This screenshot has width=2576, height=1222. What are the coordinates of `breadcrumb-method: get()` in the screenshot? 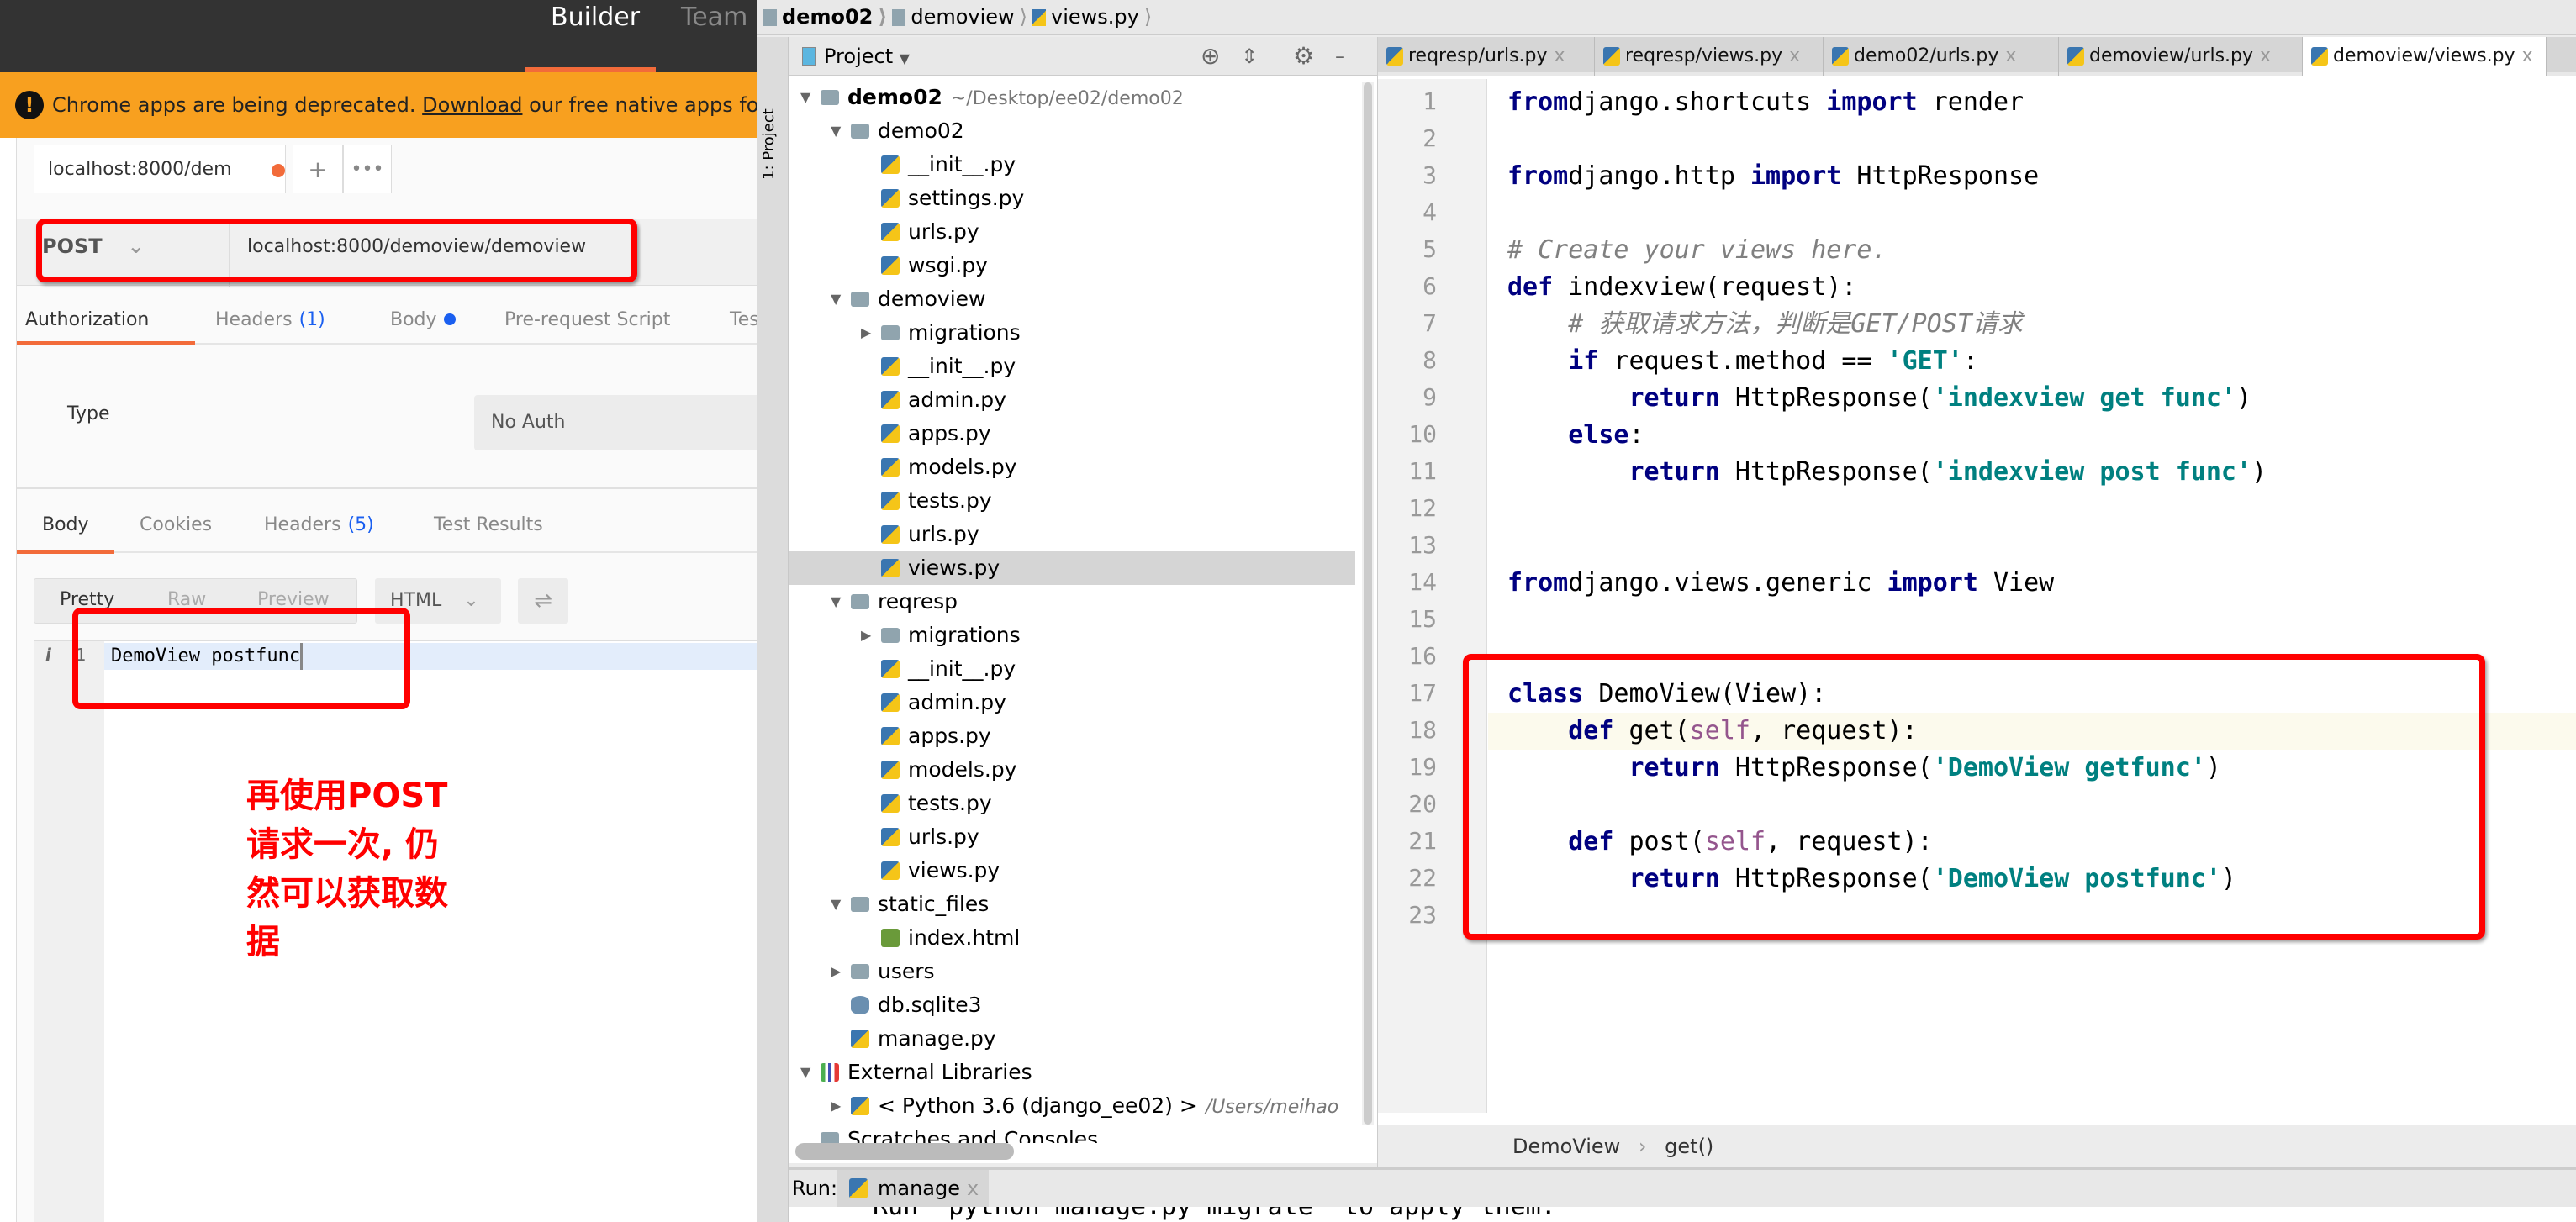 It's located at (1689, 1146).